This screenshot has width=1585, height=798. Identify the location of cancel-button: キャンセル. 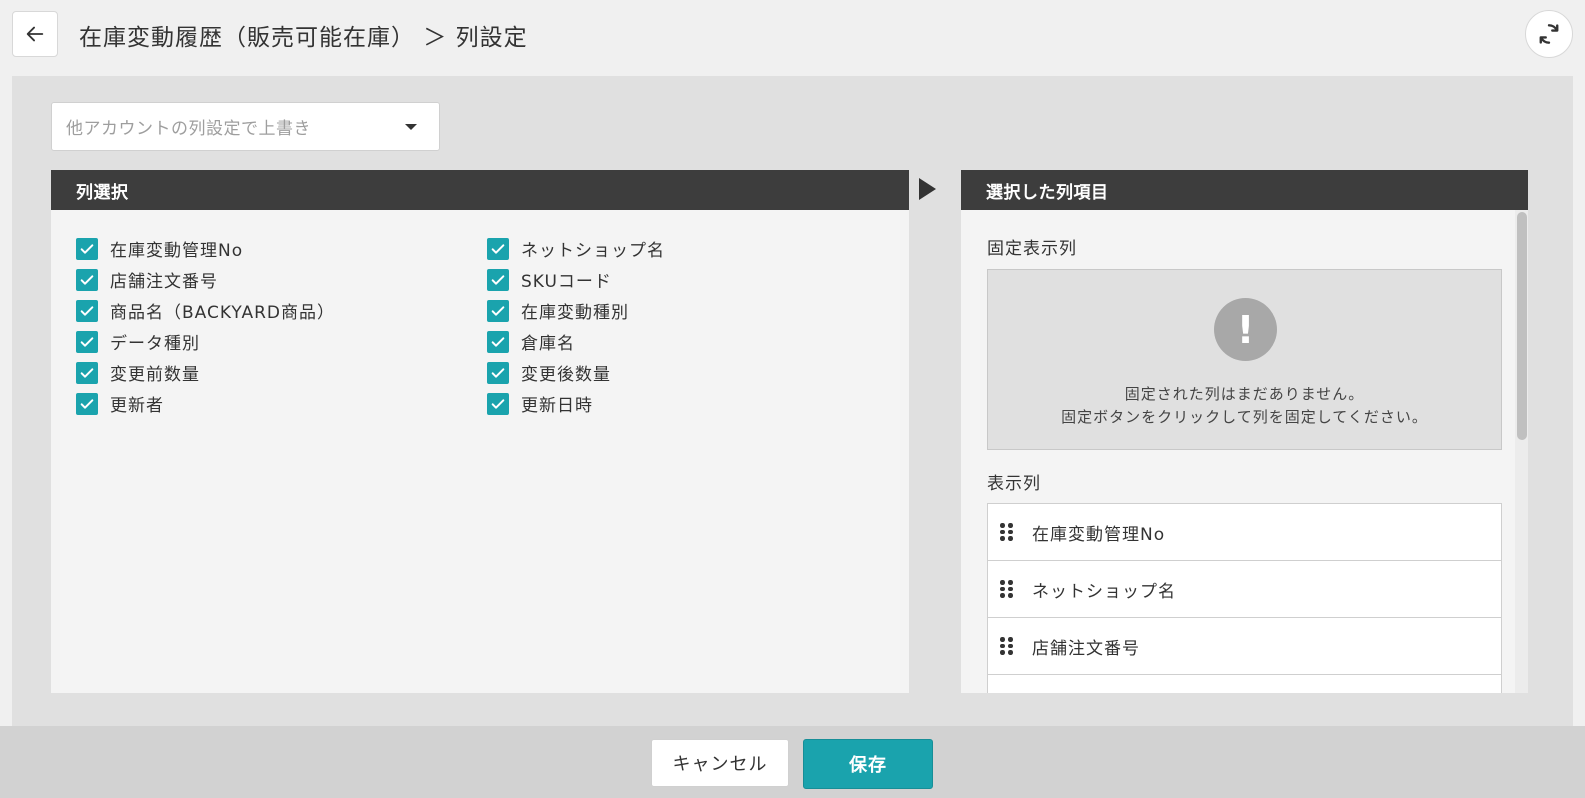
(720, 763).